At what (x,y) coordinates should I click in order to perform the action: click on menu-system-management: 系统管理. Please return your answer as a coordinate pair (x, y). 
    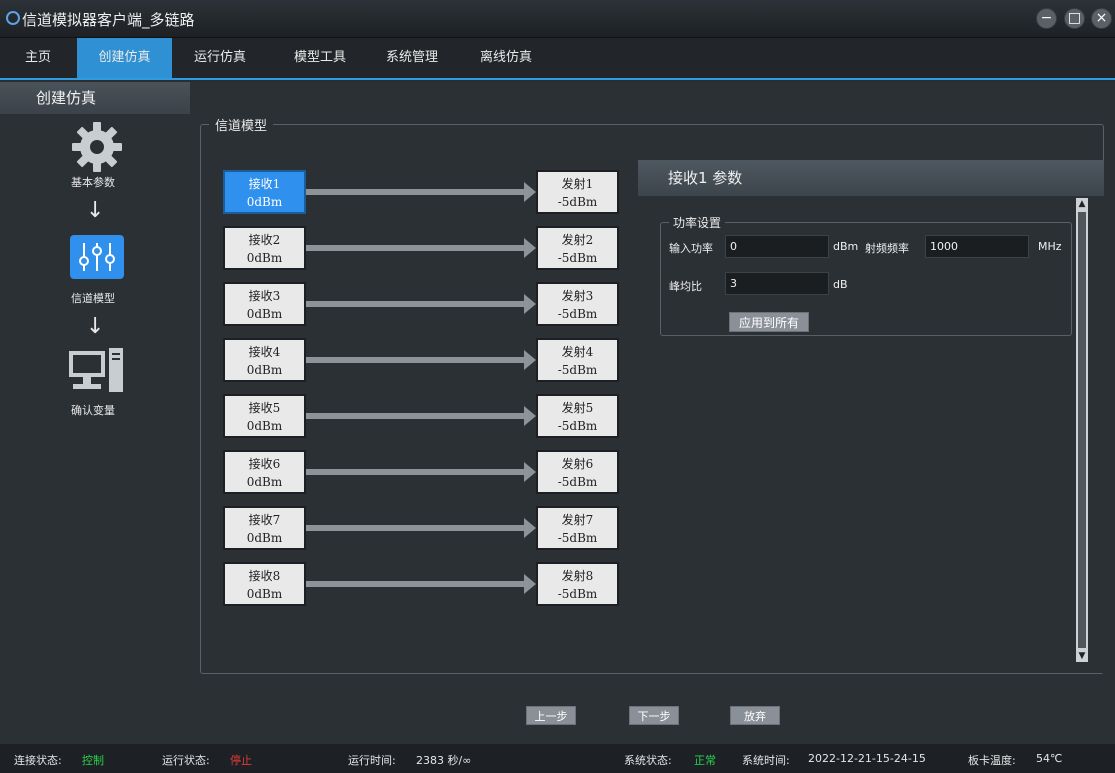
    Looking at the image, I should click on (412, 58).